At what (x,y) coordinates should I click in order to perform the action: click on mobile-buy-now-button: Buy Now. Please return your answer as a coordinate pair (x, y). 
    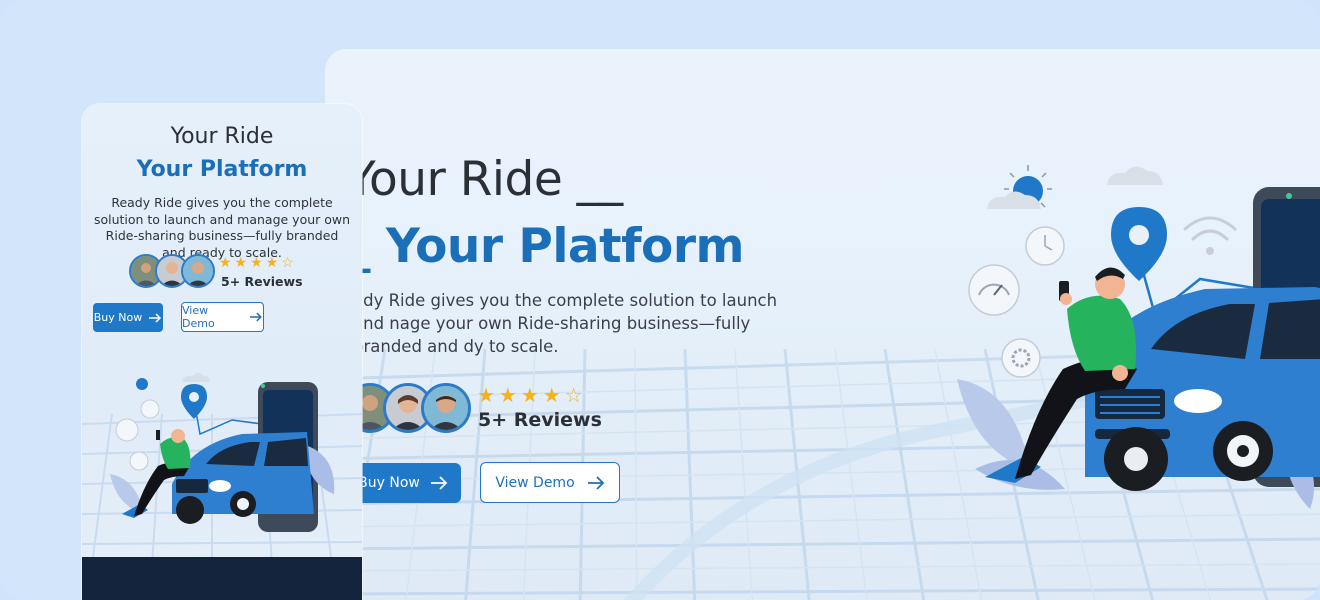
    Looking at the image, I should click on (128, 317).